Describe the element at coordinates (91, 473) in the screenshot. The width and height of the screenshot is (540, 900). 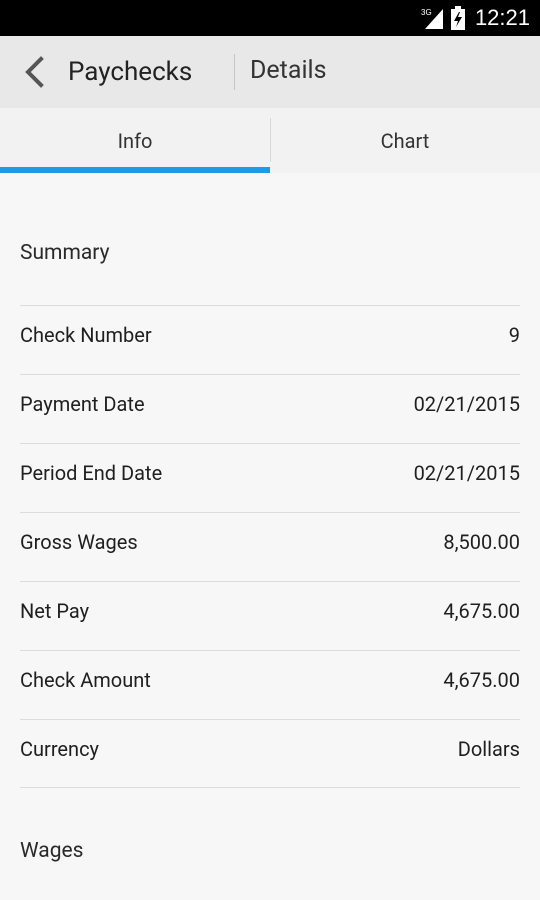
I see `row-label: Period End Date` at that location.